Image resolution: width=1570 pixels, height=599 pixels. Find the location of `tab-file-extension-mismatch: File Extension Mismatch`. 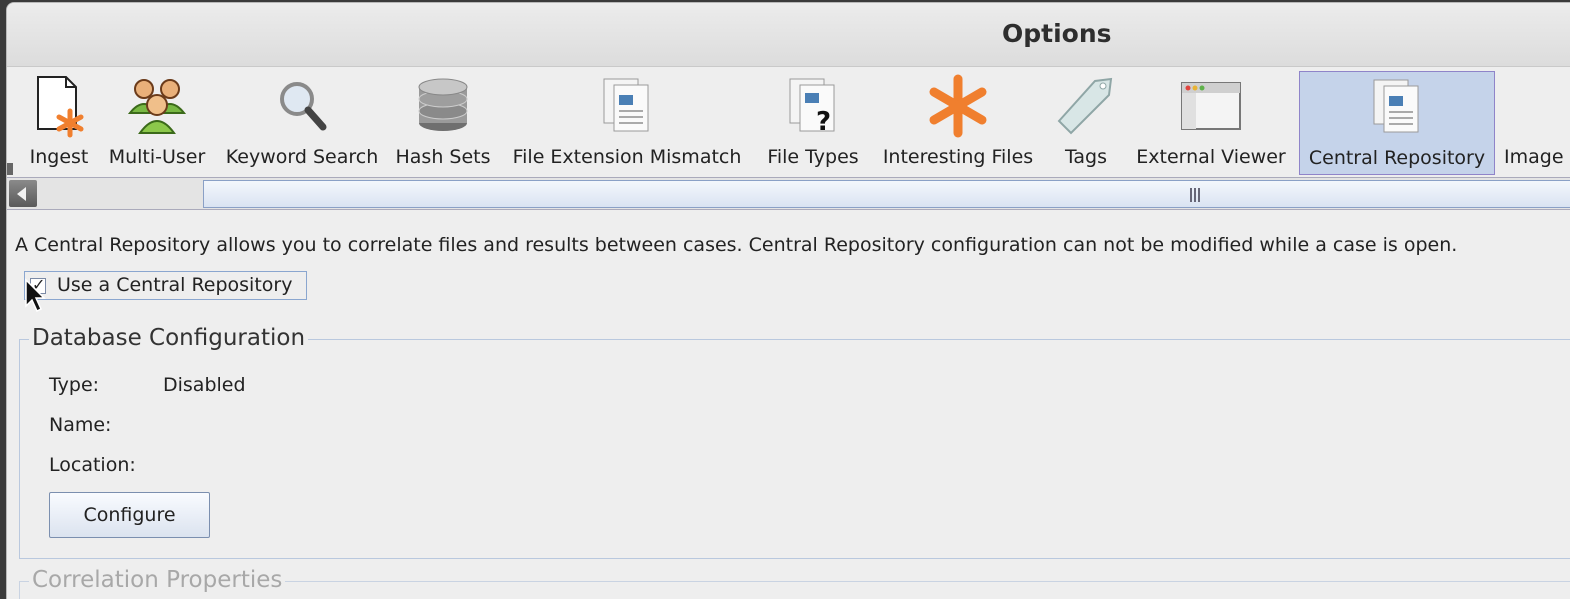

tab-file-extension-mismatch: File Extension Mismatch is located at coordinates (627, 123).